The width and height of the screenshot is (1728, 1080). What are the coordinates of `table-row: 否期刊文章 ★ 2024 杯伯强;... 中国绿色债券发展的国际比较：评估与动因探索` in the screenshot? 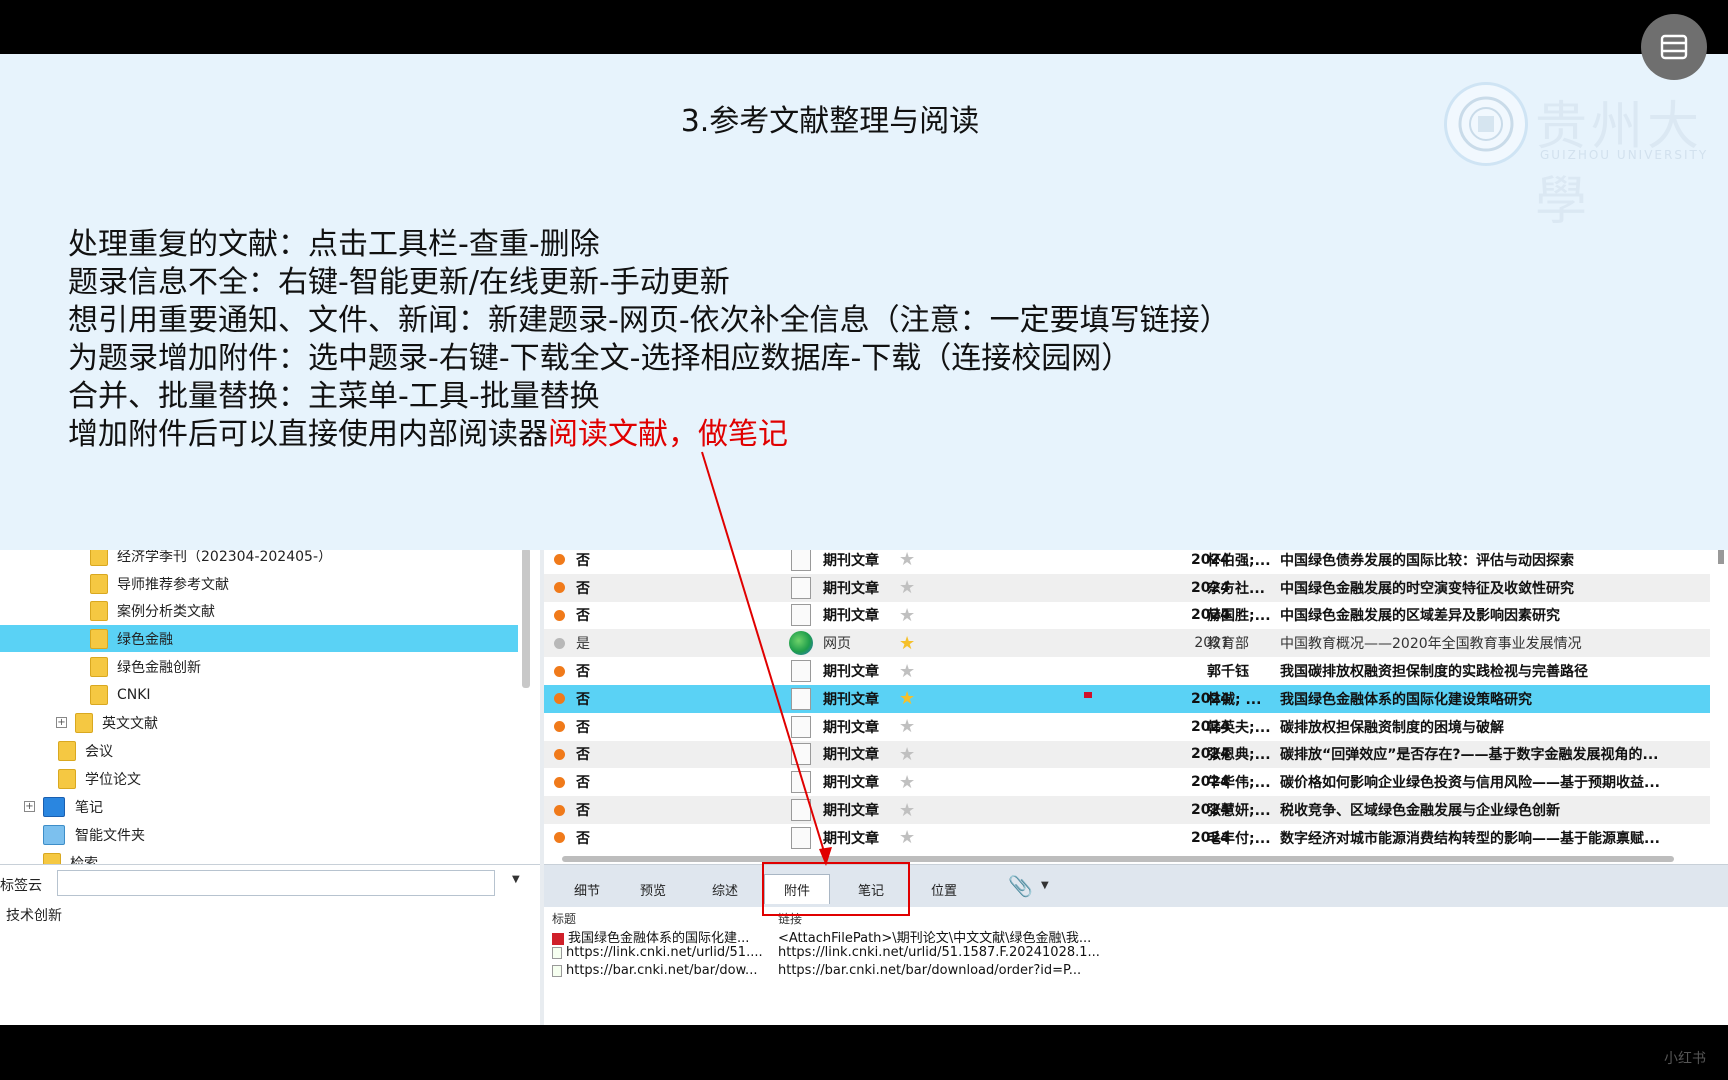 It's located at (1127, 561).